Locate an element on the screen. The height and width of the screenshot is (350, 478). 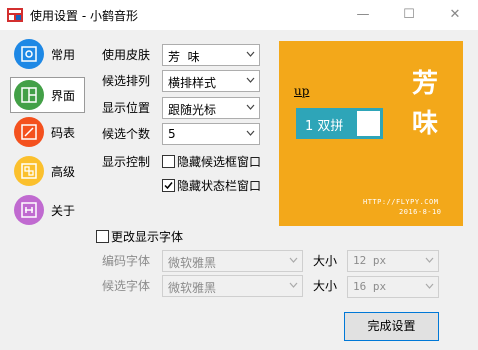
display-position-select: 跟随光标 is located at coordinates (211, 108).